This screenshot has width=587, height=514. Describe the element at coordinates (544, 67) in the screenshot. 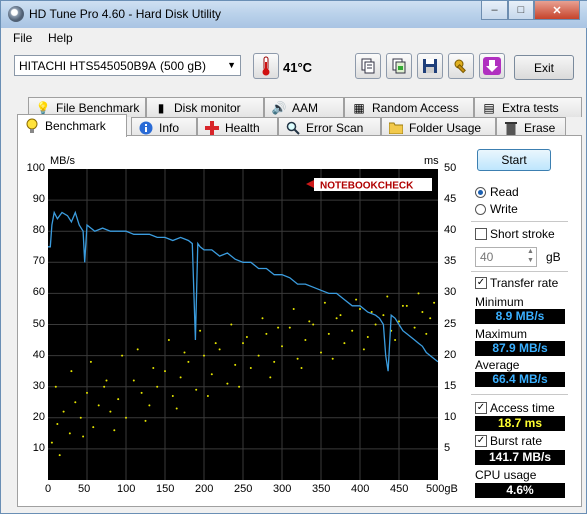

I see `exit-button: Exit` at that location.